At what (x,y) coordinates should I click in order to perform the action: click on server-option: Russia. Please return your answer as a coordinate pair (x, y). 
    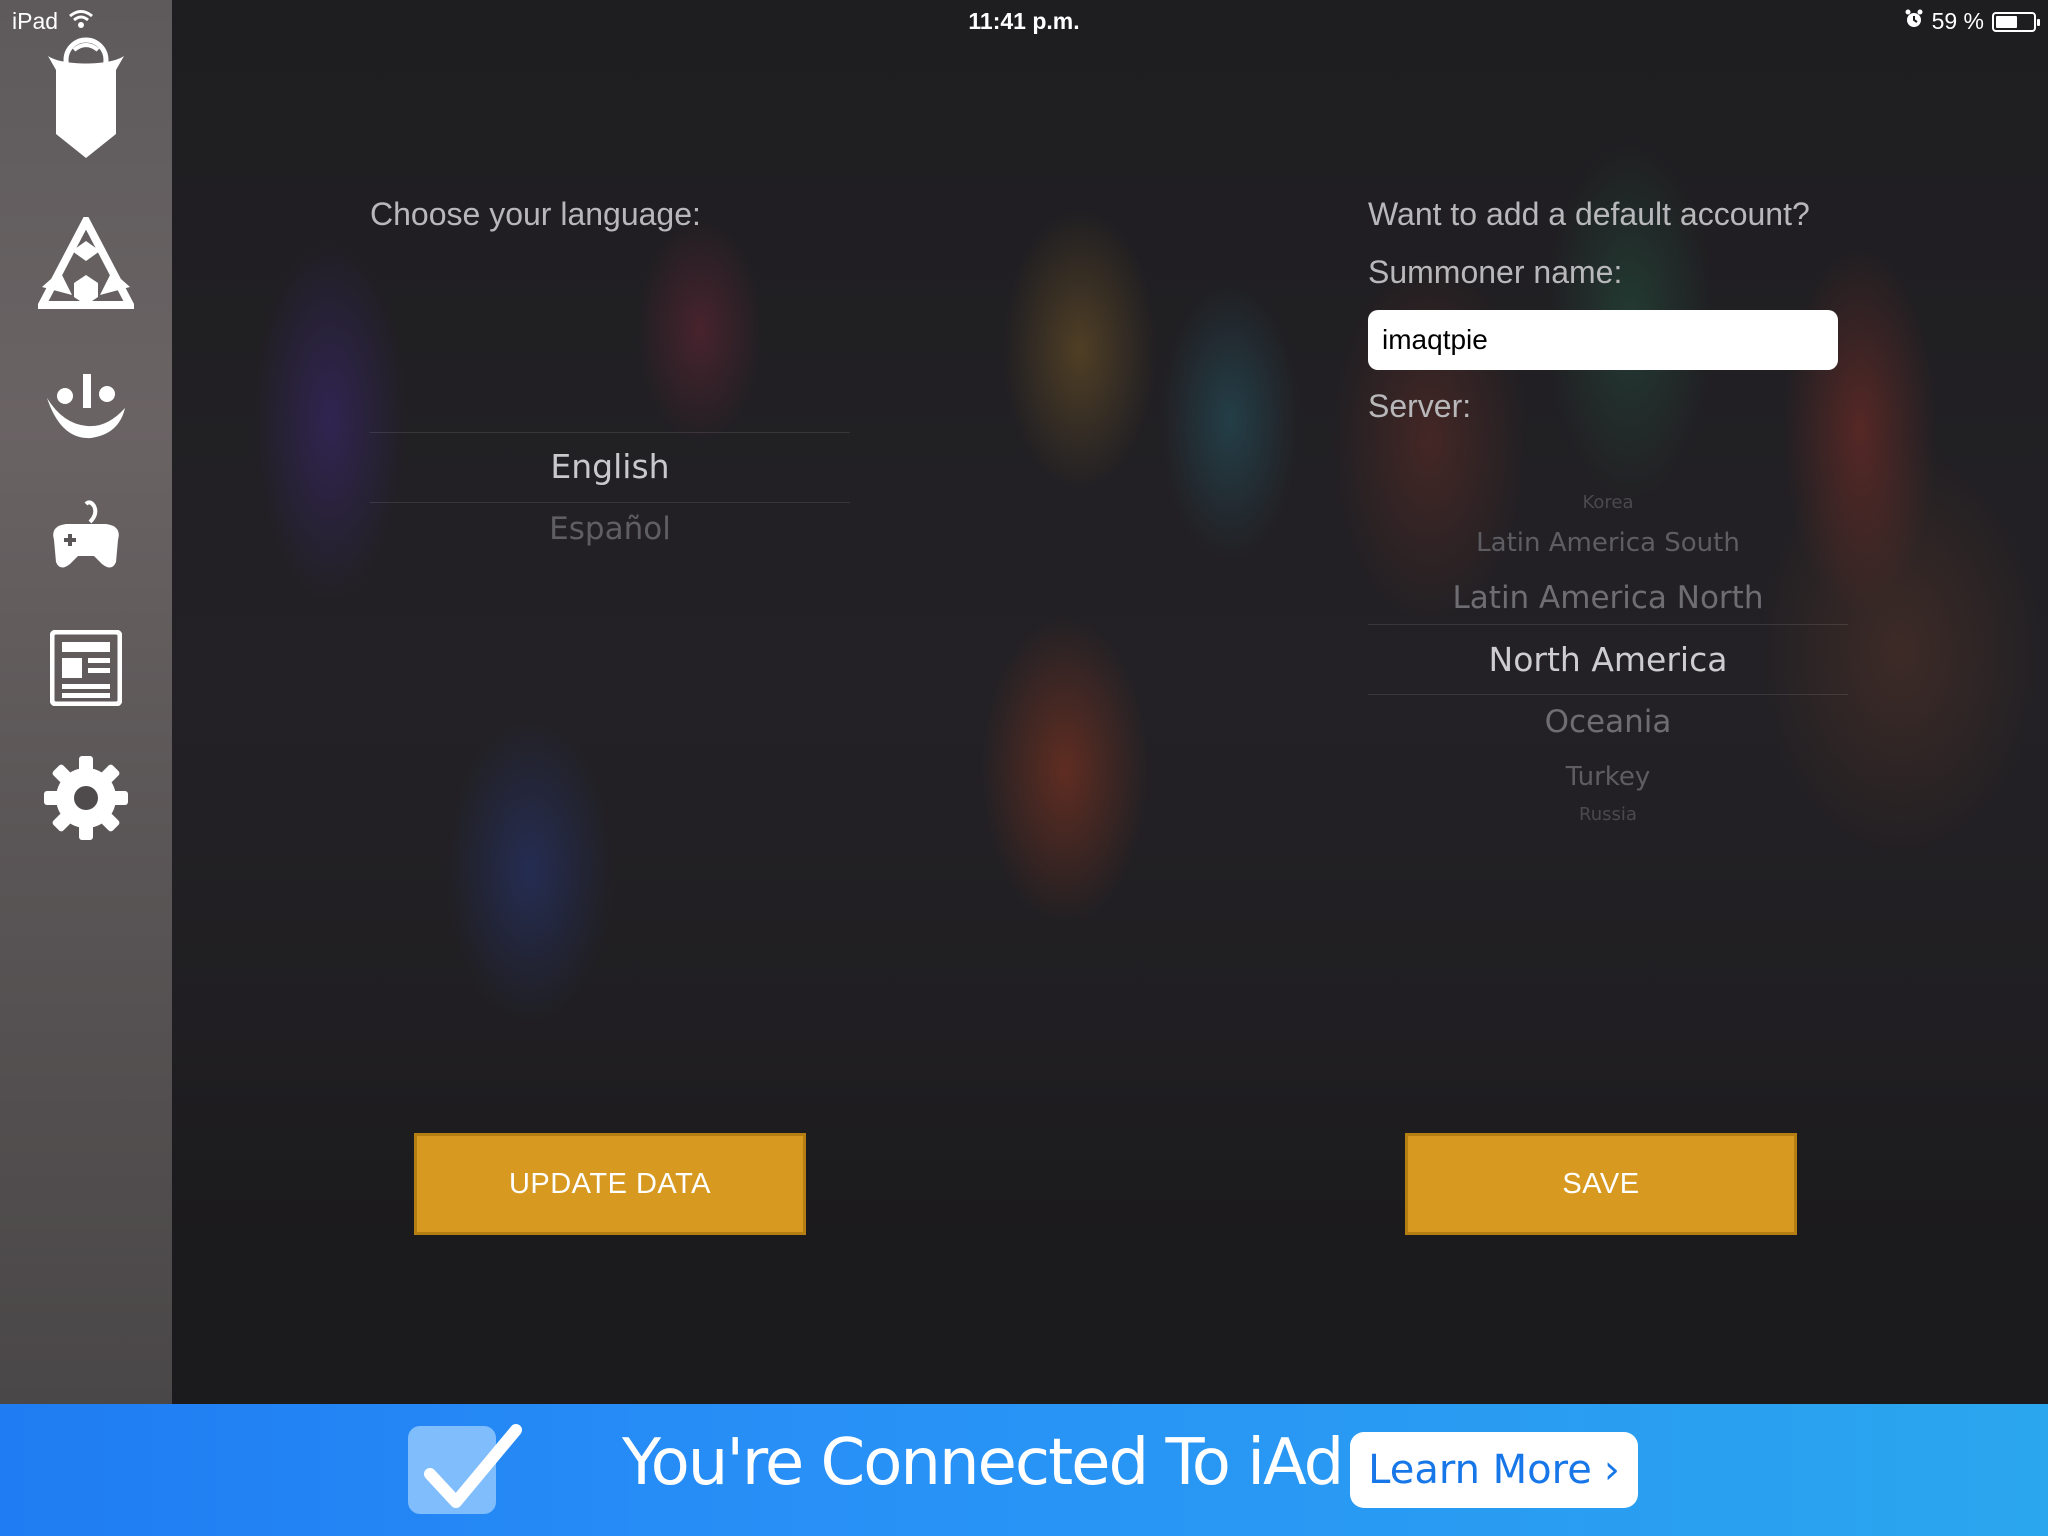
    Looking at the image, I should click on (1608, 814).